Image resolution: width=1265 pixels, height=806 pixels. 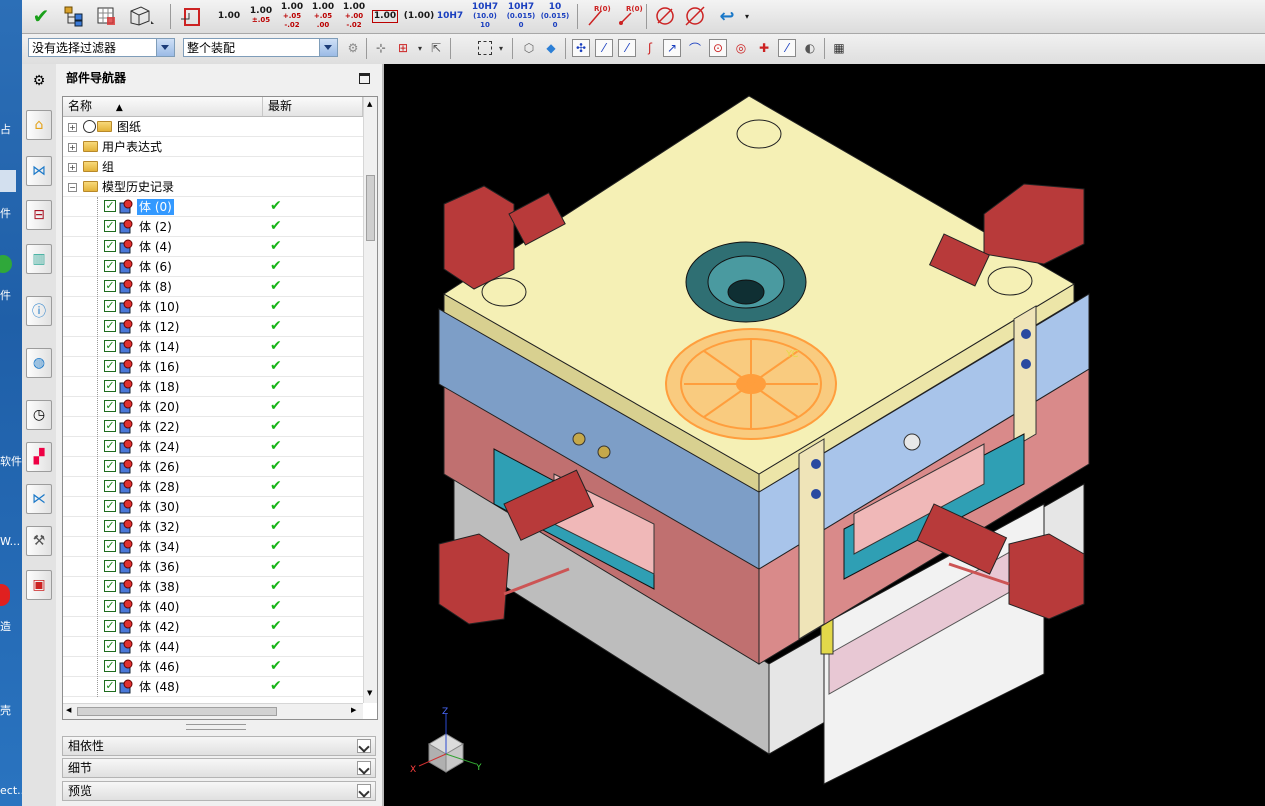 What do you see at coordinates (403, 48) in the screenshot?
I see `select-feature-icon: ⊞` at bounding box center [403, 48].